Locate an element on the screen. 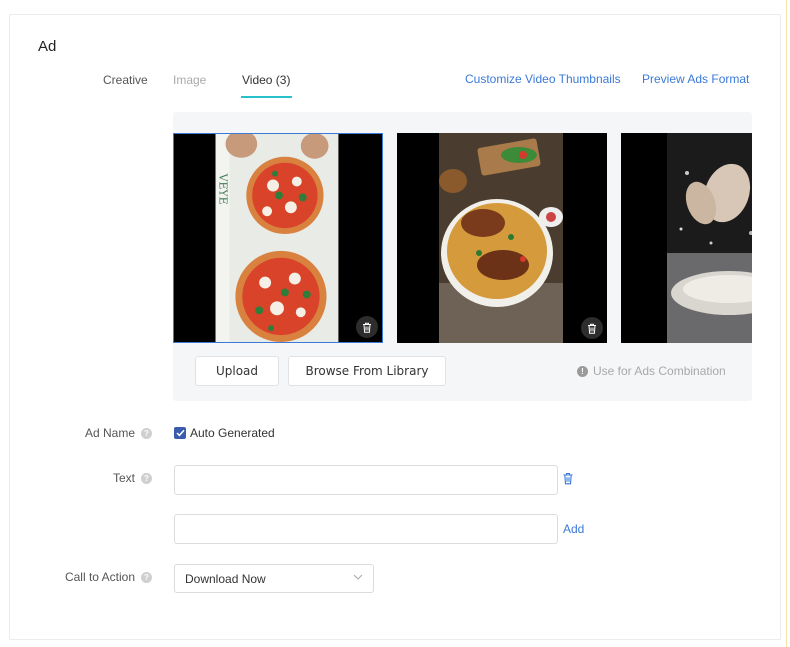 The image size is (790, 647). video-thumbnail-pizza: VEYE is located at coordinates (278, 238).